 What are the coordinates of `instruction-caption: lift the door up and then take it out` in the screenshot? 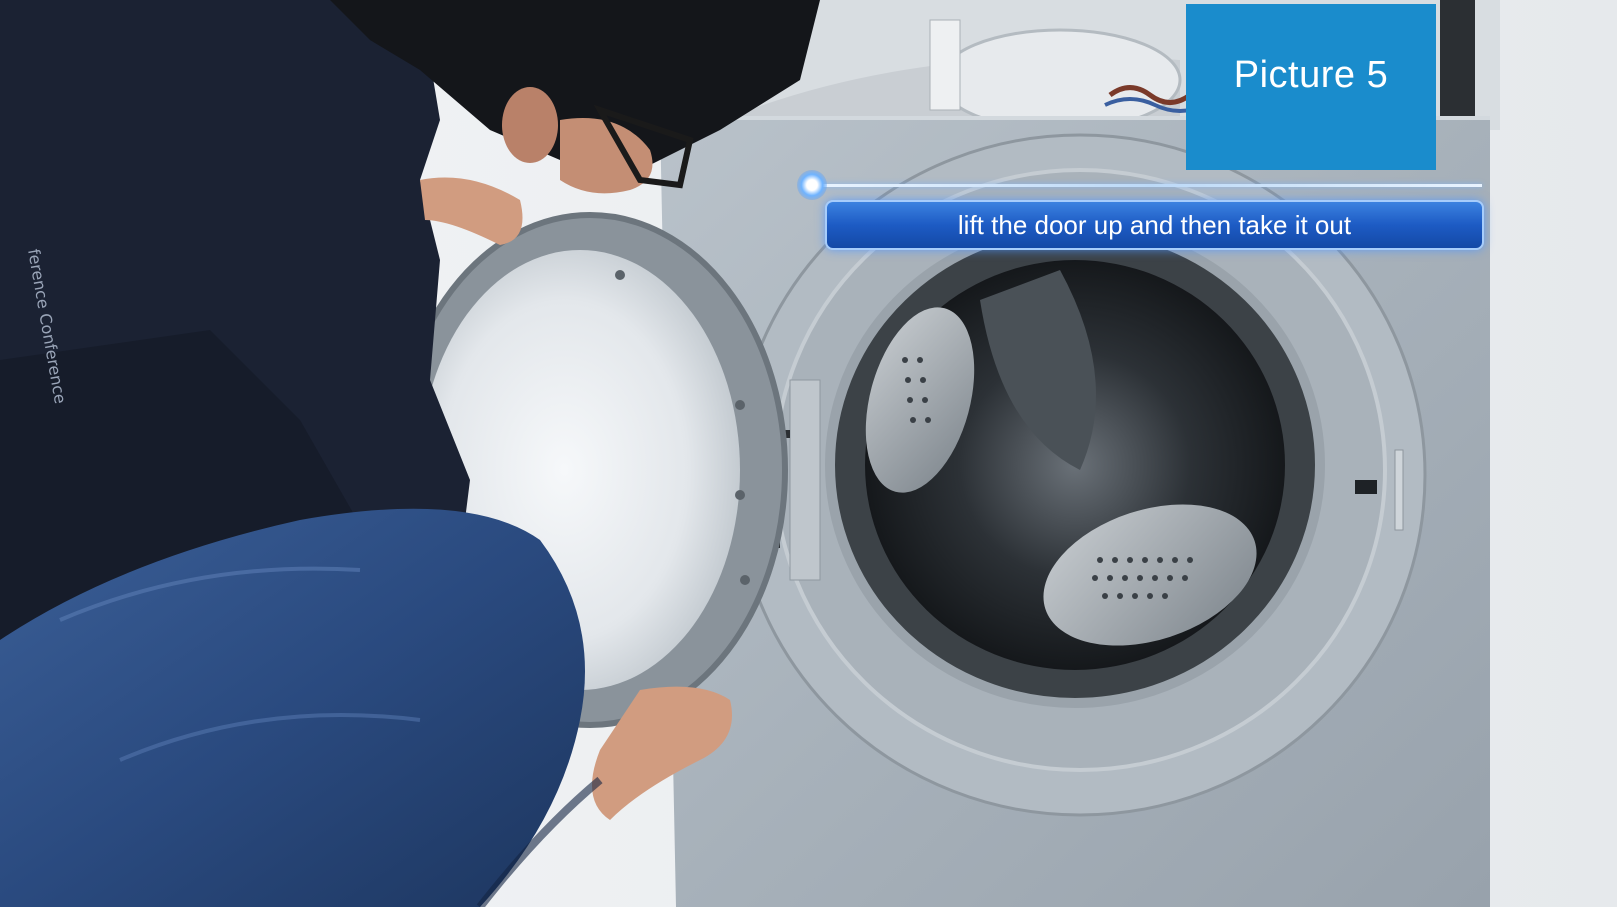 It's located at (1154, 225).